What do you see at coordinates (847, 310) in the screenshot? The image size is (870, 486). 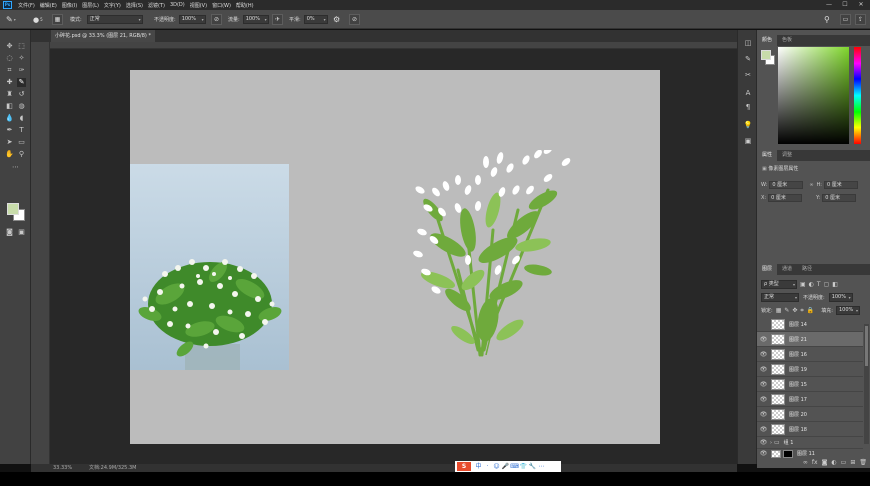 I see `fill-input: 100% ▾` at bounding box center [847, 310].